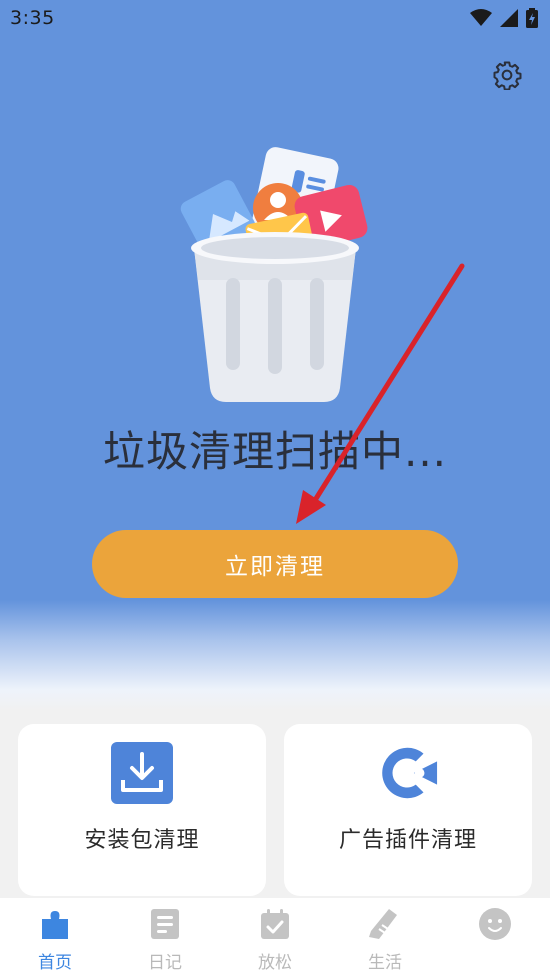 This screenshot has width=550, height=977. I want to click on status-icons, so click(504, 18).